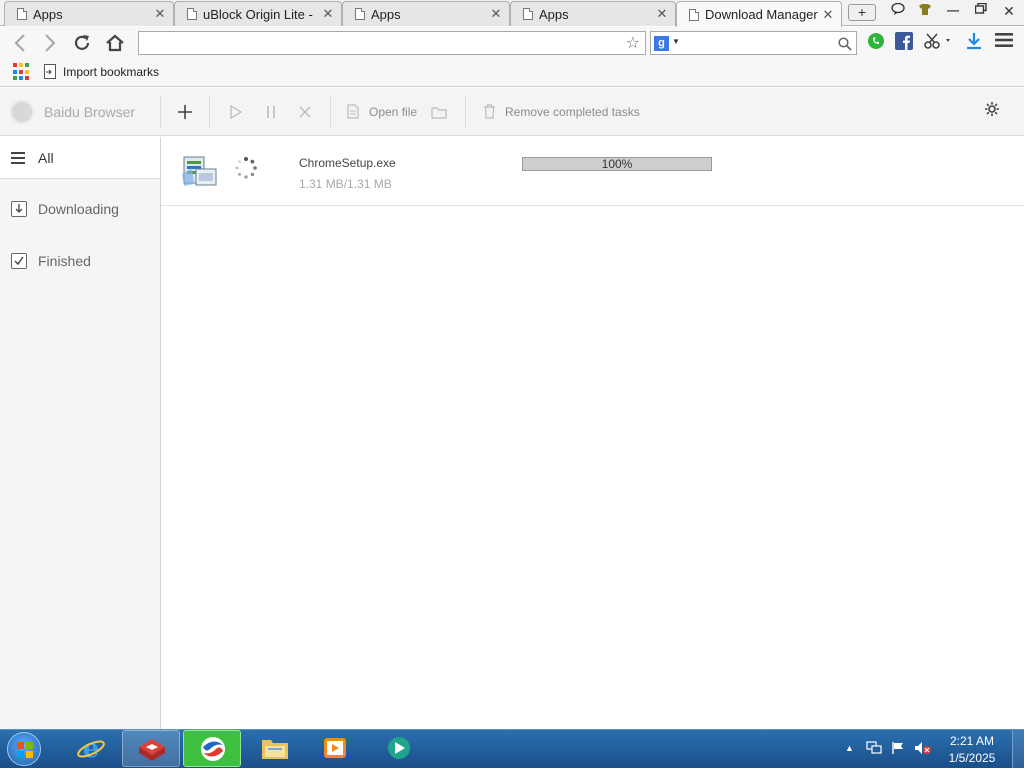  Describe the element at coordinates (115, 43) in the screenshot. I see `home-icon` at that location.